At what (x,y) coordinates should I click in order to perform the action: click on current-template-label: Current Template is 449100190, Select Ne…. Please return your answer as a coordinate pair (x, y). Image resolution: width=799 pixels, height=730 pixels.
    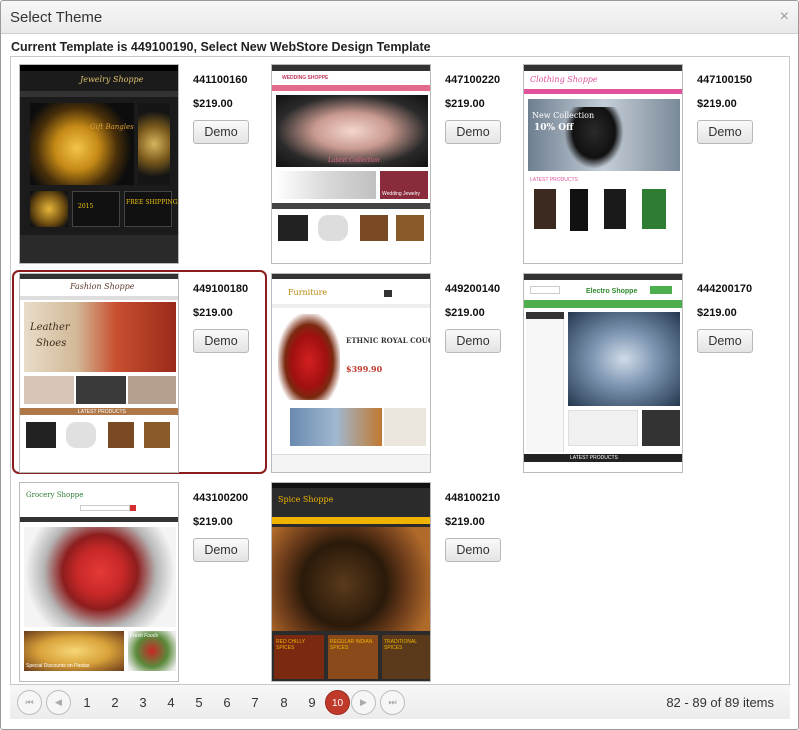
    Looking at the image, I should click on (221, 47).